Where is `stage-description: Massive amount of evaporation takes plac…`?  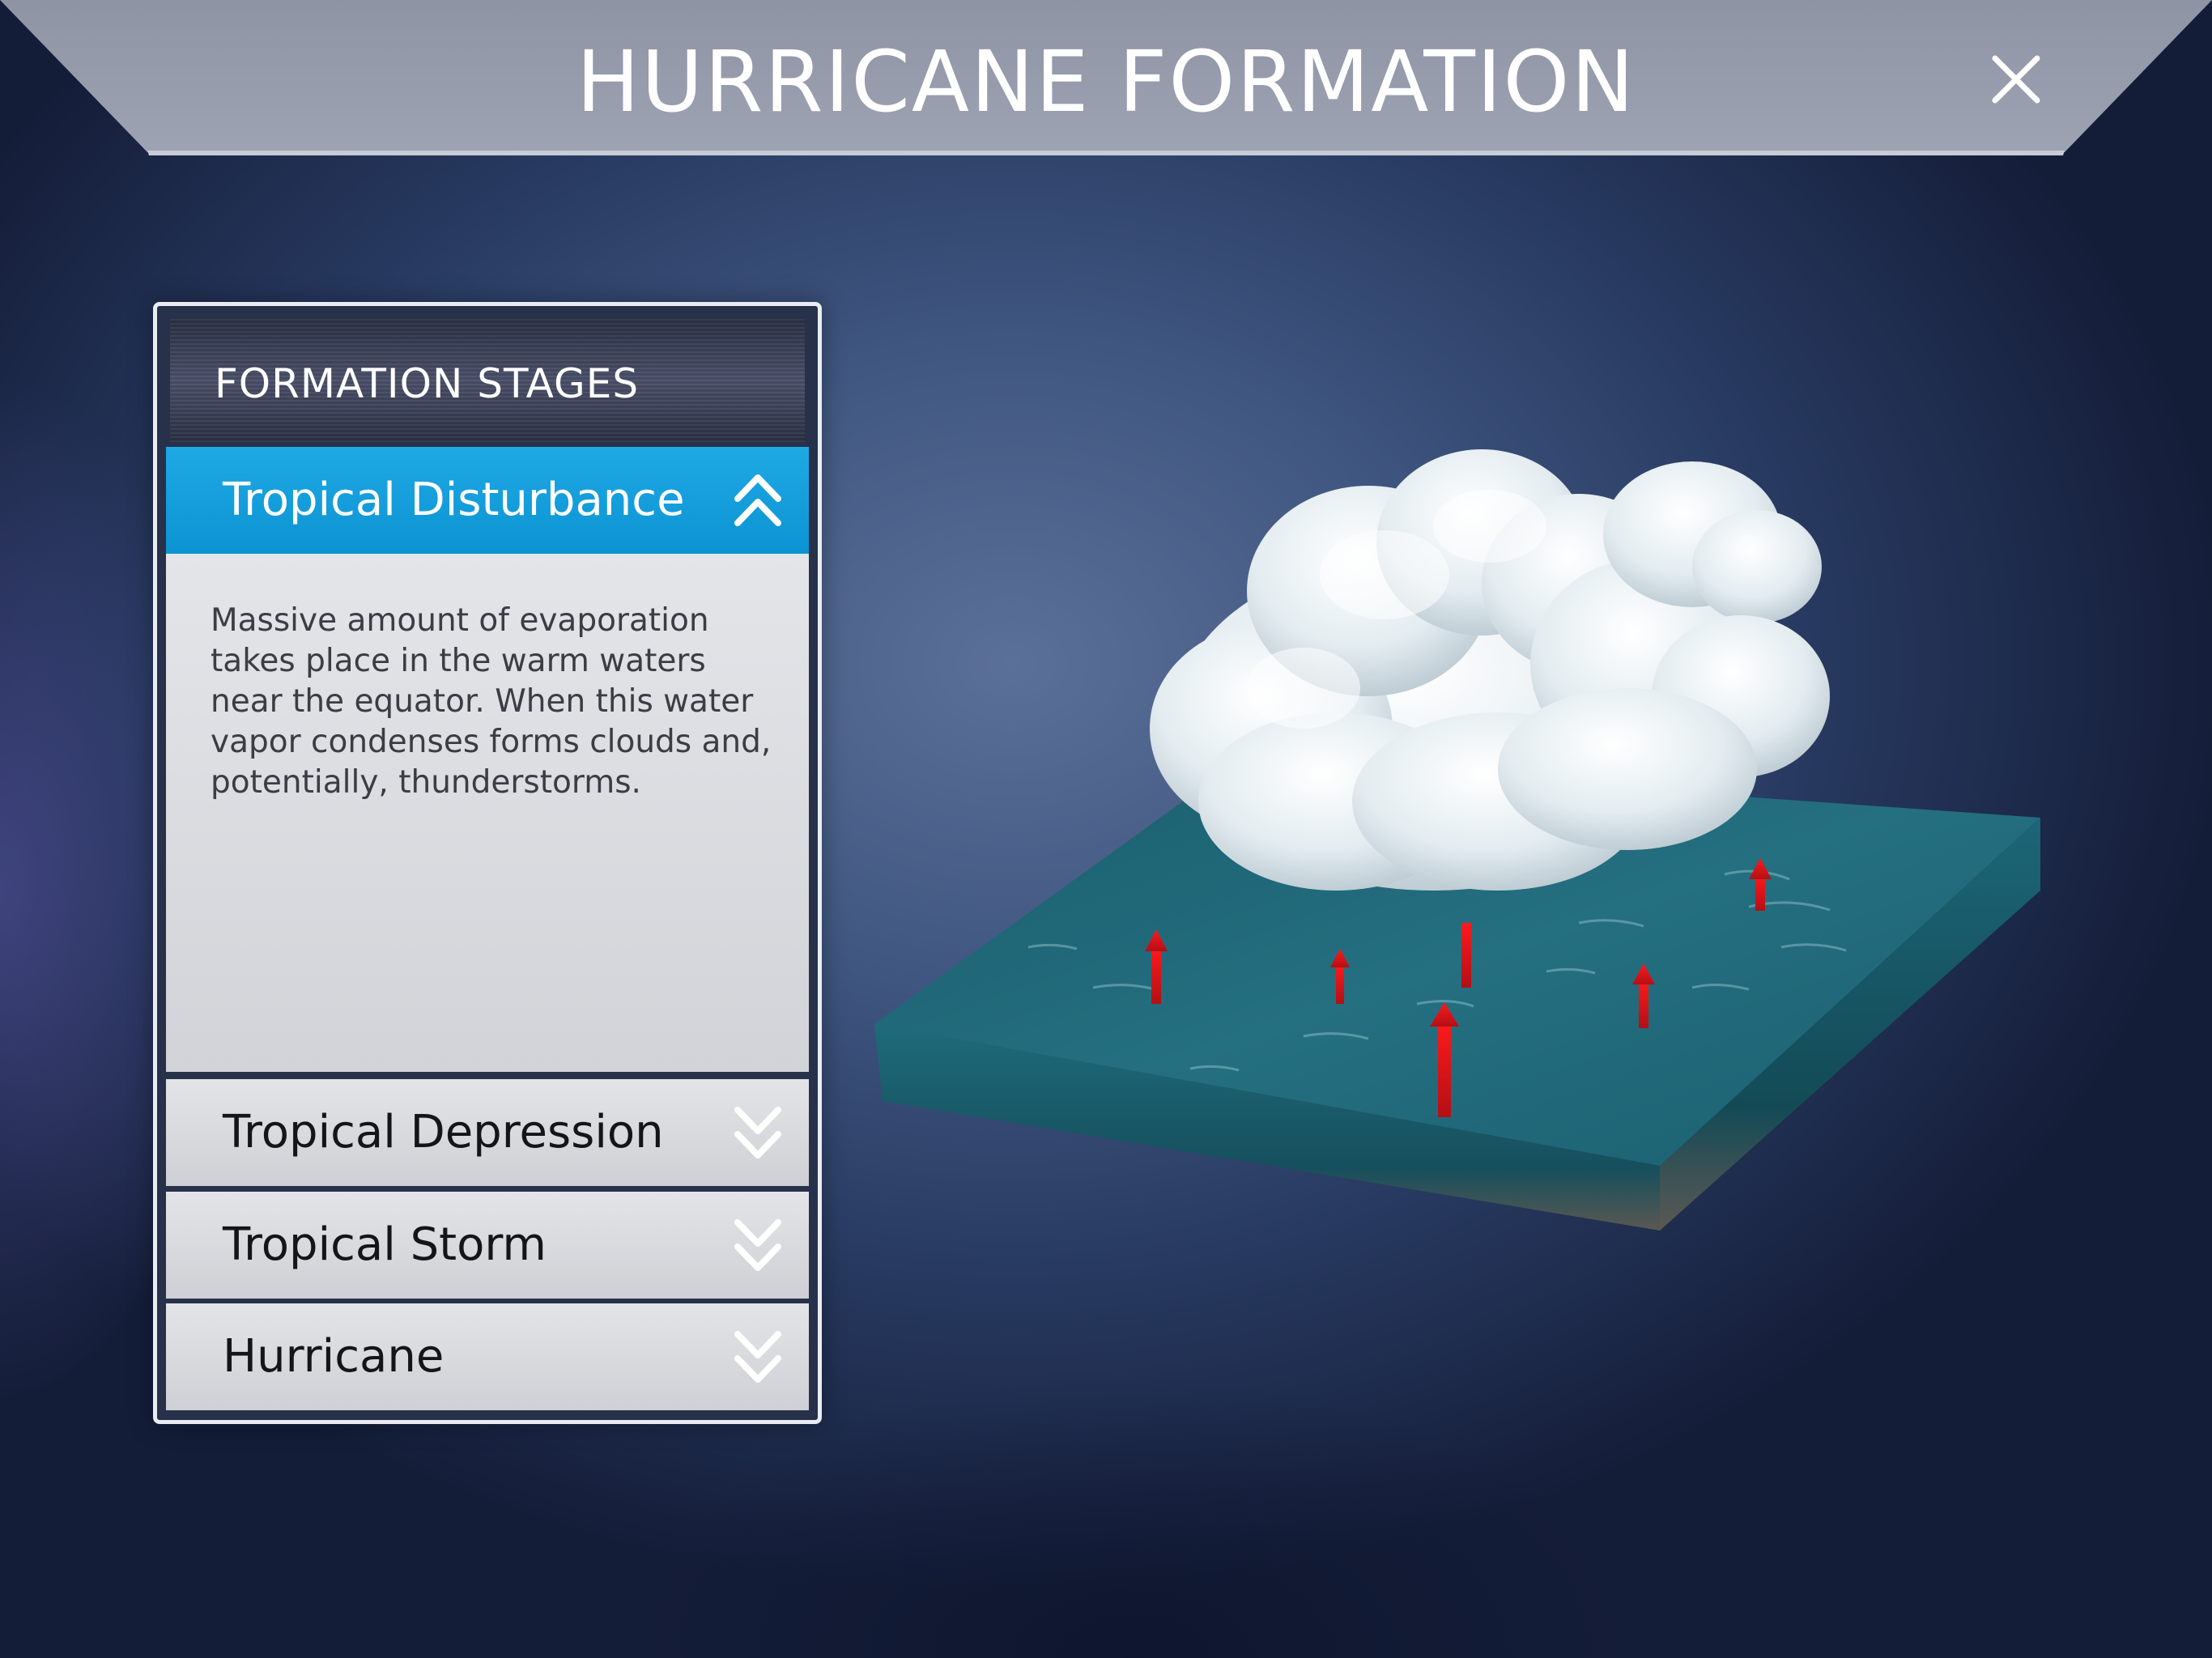
stage-description: Massive amount of evaporation takes plac… is located at coordinates (492, 701).